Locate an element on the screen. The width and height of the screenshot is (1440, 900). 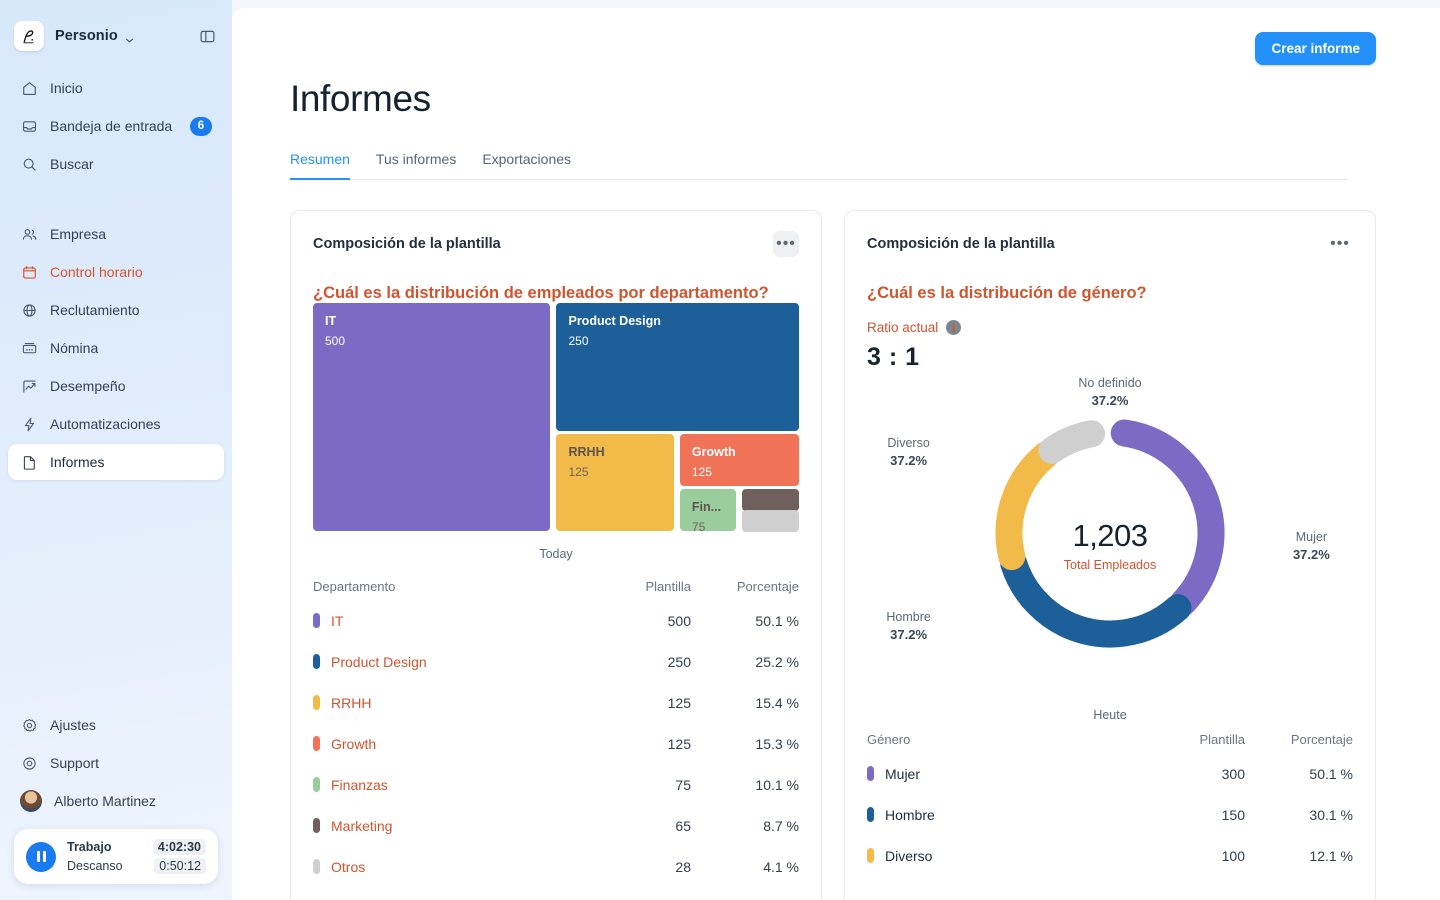
treemap-tile-label: IT is located at coordinates (331, 321).